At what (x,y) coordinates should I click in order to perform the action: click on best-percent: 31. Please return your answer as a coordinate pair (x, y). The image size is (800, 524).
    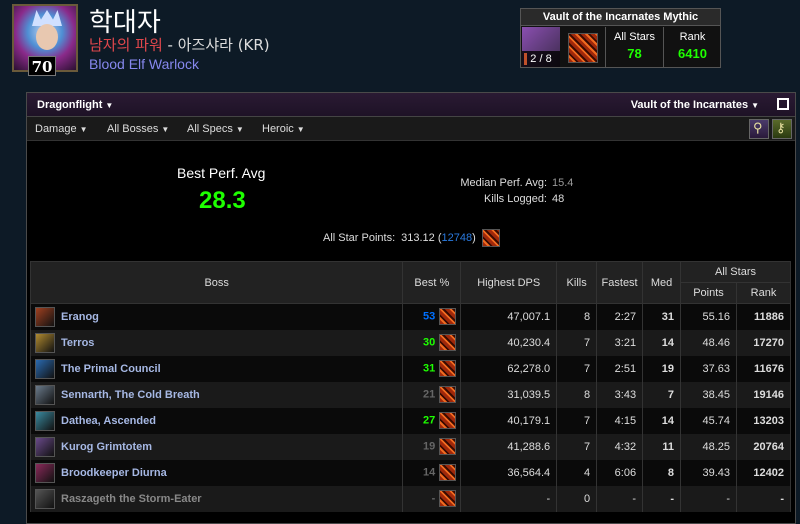
    Looking at the image, I should click on (429, 368).